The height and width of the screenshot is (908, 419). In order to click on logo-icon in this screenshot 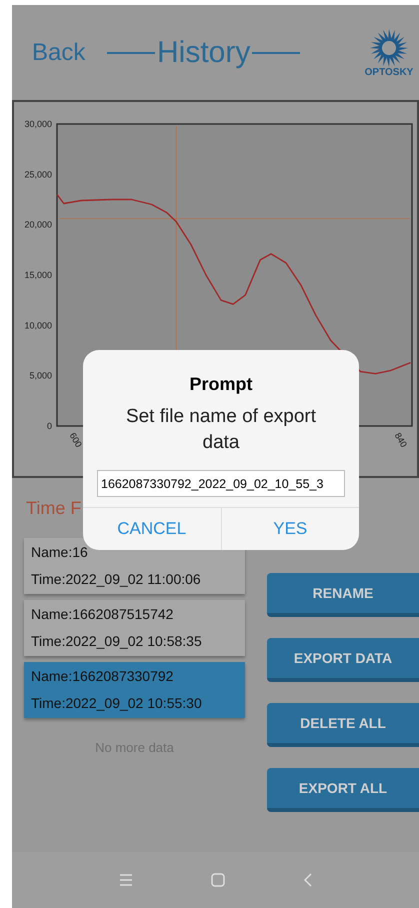, I will do `click(389, 48)`.